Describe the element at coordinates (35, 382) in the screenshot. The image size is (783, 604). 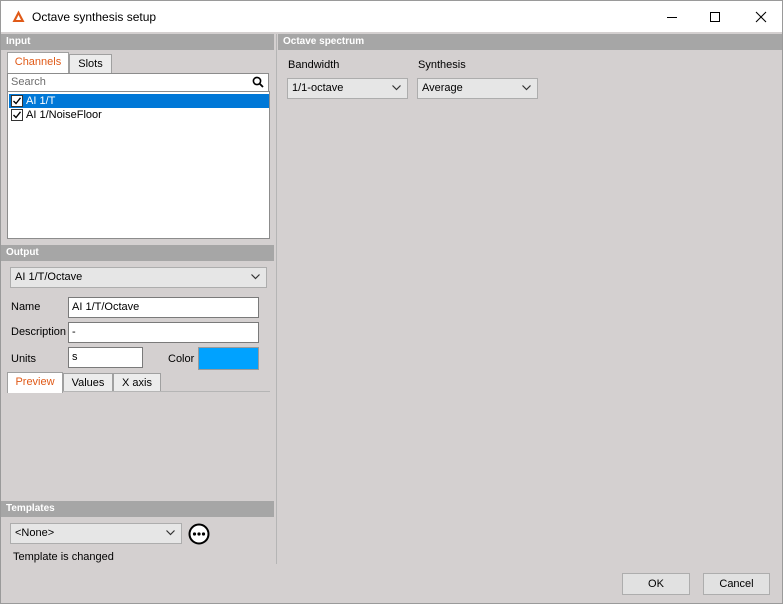
I see `tab-preview: Preview` at that location.